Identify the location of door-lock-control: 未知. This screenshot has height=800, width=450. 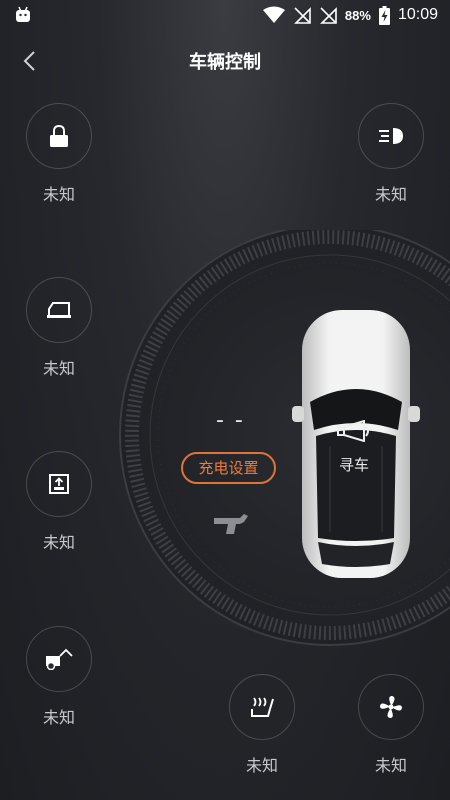
(59, 154).